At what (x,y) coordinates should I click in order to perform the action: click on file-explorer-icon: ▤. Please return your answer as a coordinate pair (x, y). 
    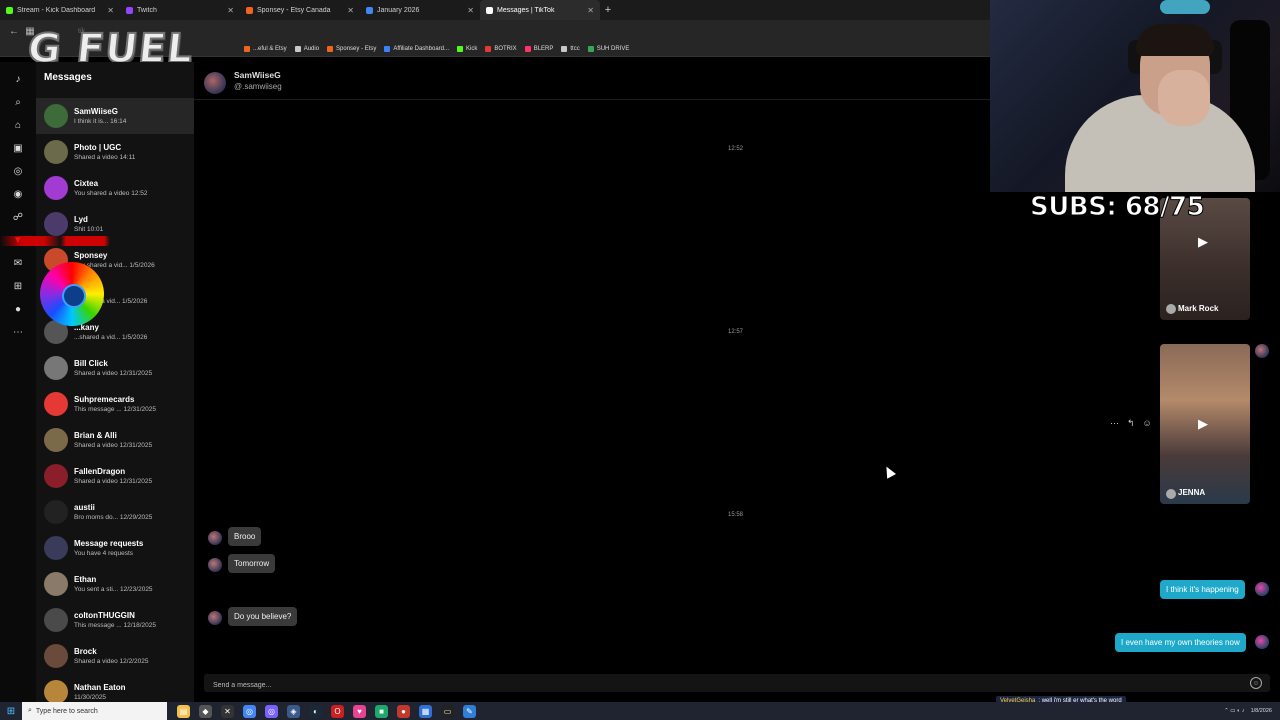
    Looking at the image, I should click on (183, 711).